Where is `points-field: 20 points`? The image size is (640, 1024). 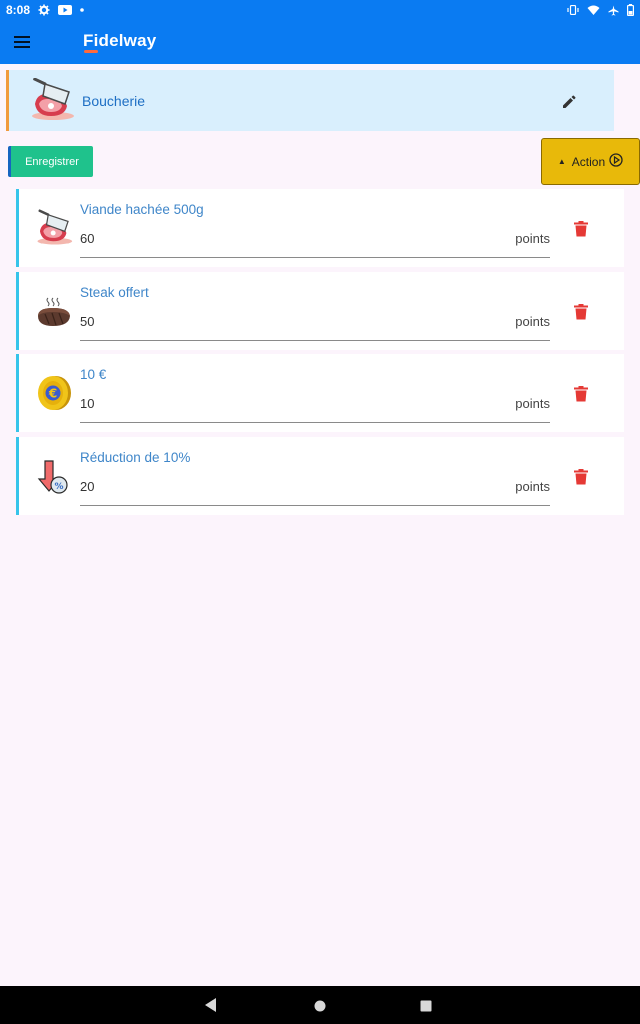
points-field: 20 points is located at coordinates (315, 489).